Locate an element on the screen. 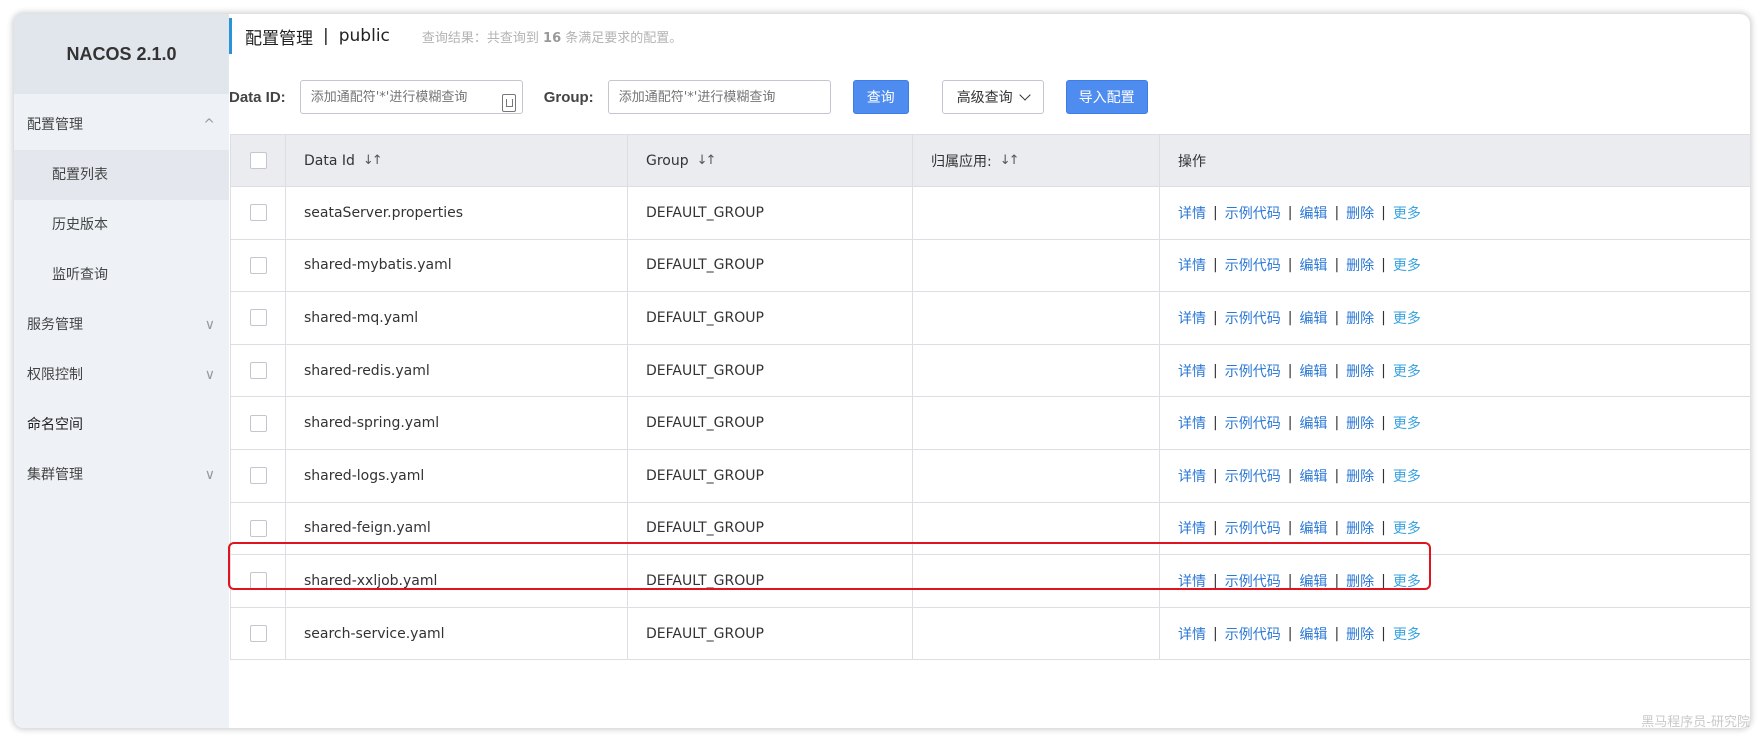  sidebar-item-config-management: 配置管理 ^ is located at coordinates (121, 125).